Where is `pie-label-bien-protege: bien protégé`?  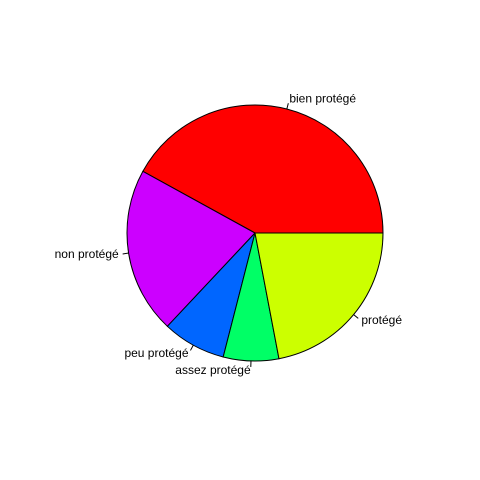
pie-label-bien-protege: bien protégé is located at coordinates (322, 99).